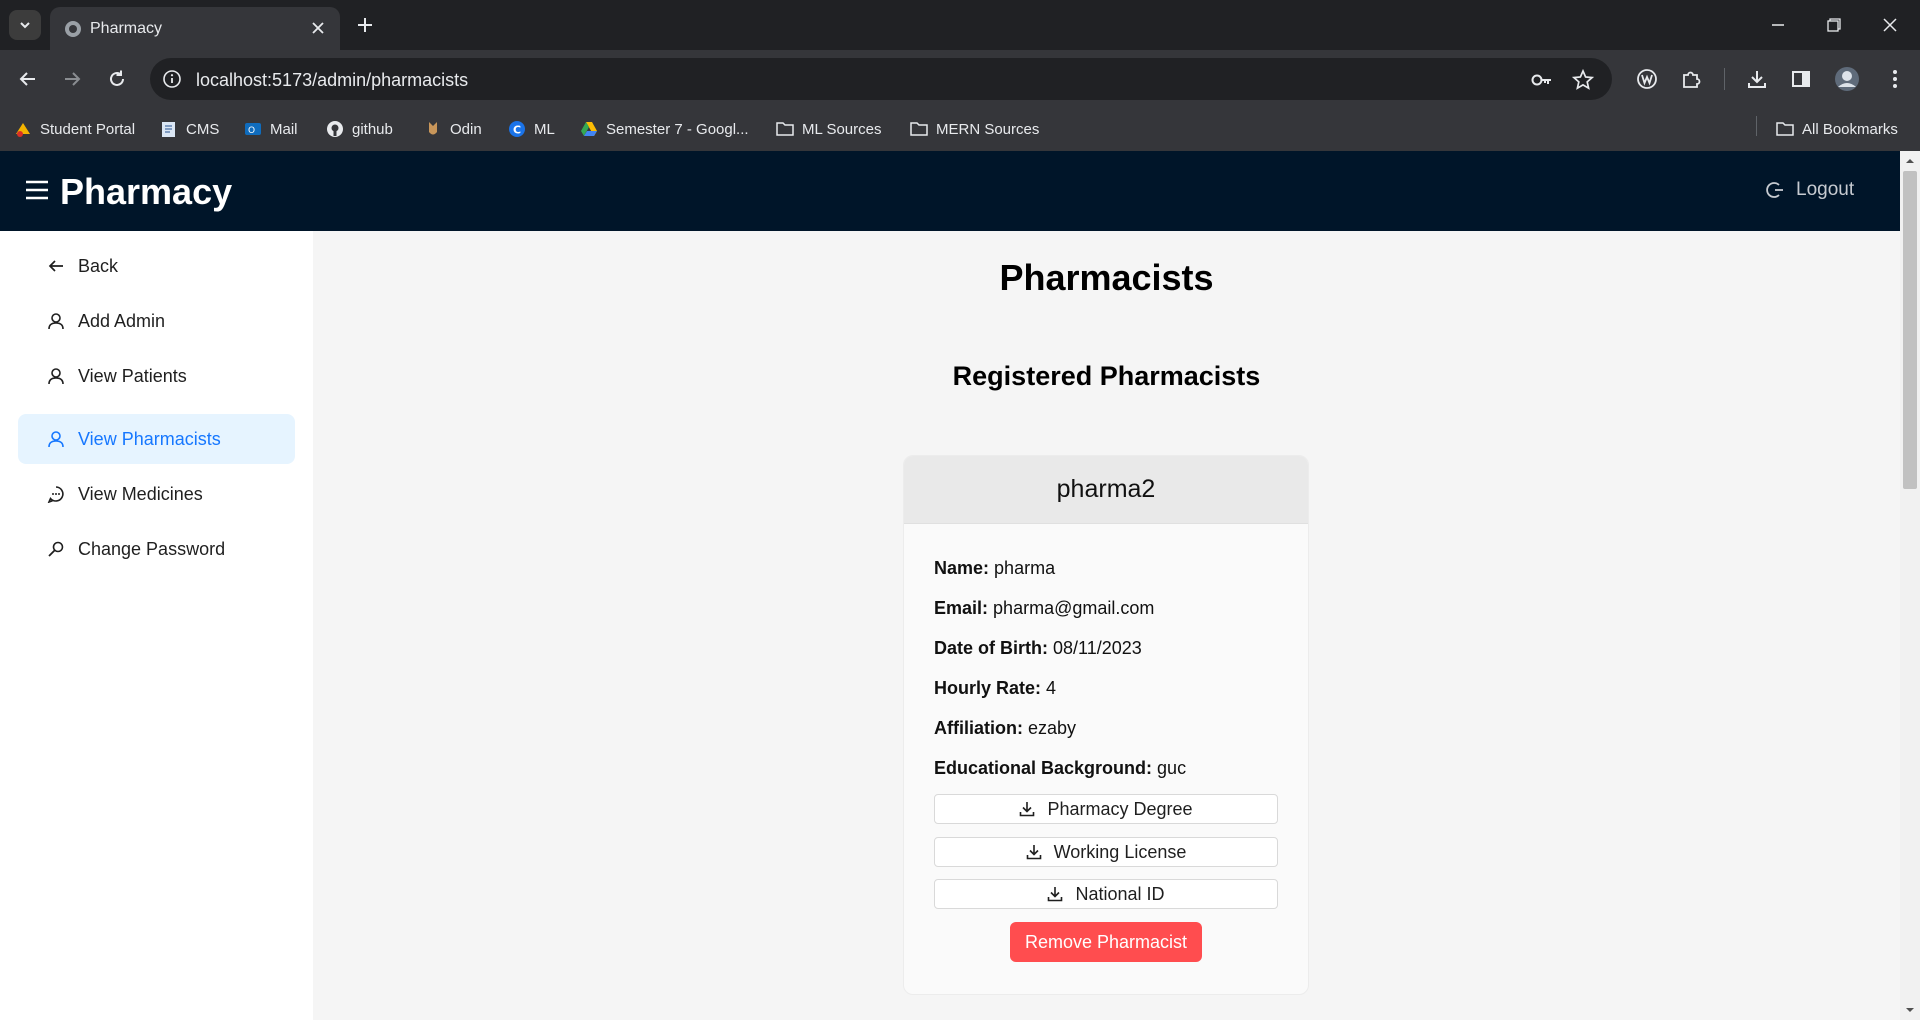  What do you see at coordinates (1052, 728) in the screenshot?
I see `field-value: ezaby` at bounding box center [1052, 728].